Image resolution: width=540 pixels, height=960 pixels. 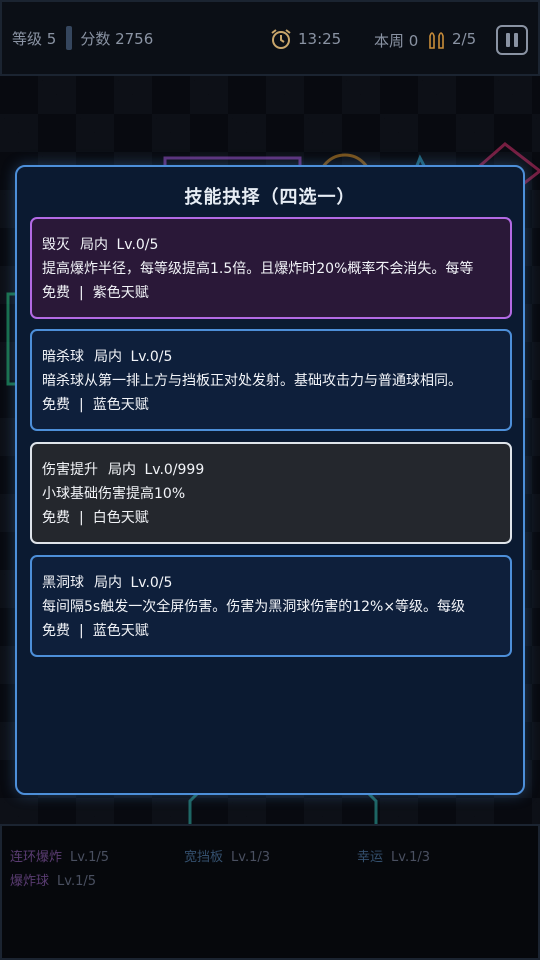 I want to click on talent-item: 幸运 Lv.1/3, so click(x=393, y=855).